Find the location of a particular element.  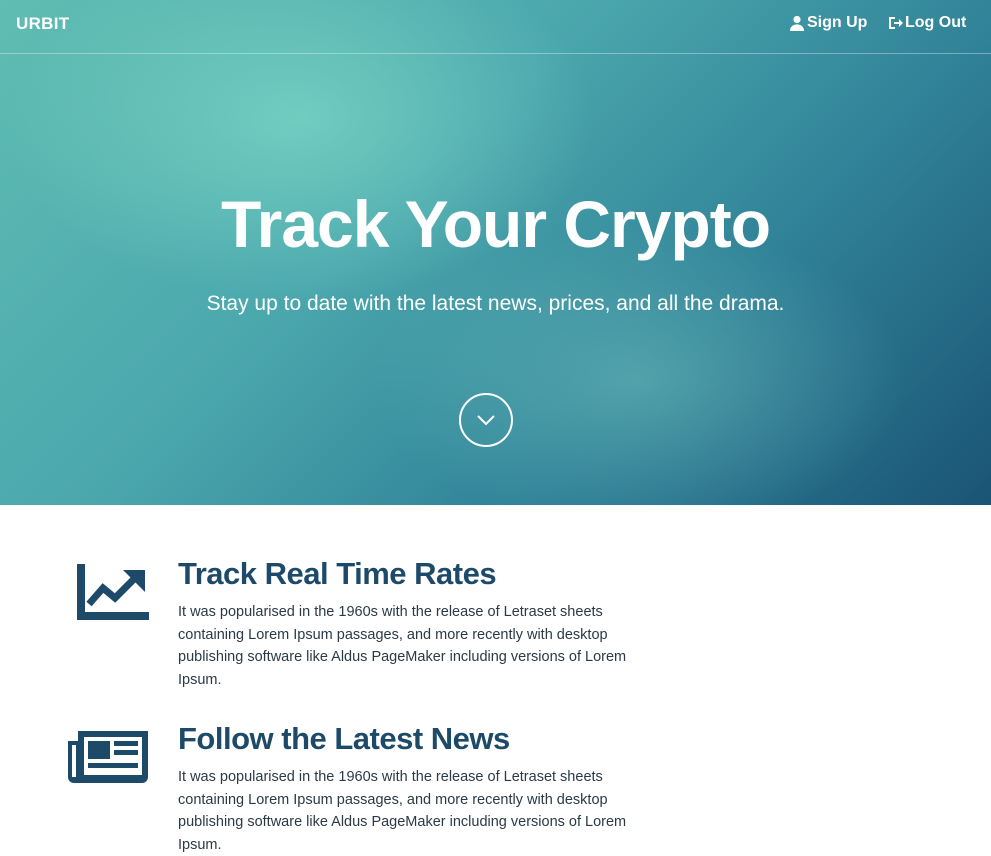

newspaper-icon is located at coordinates (108, 757).